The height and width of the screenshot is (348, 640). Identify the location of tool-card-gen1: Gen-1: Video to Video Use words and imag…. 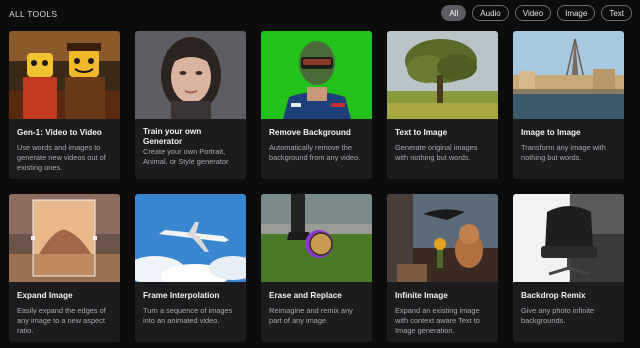
(64, 105).